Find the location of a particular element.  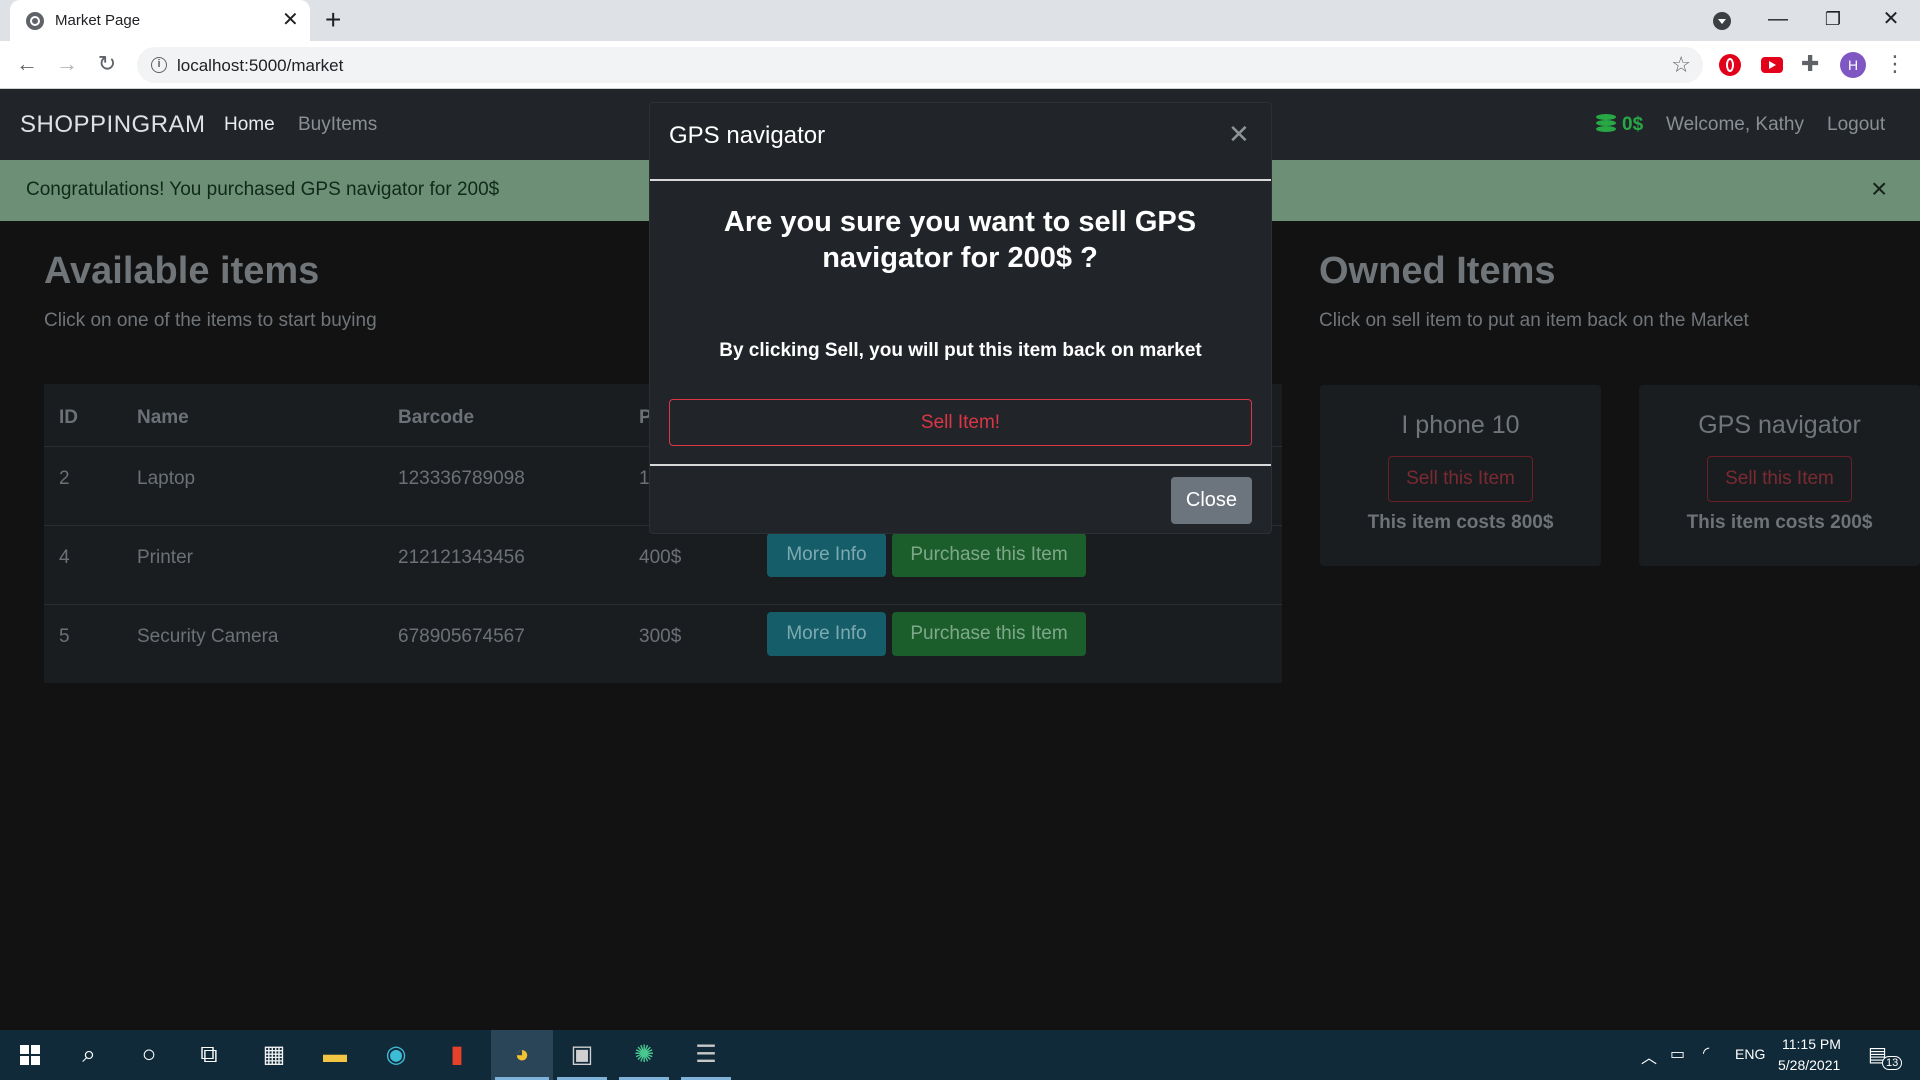

browser-tab: Market Page ✕ is located at coordinates (160, 20).